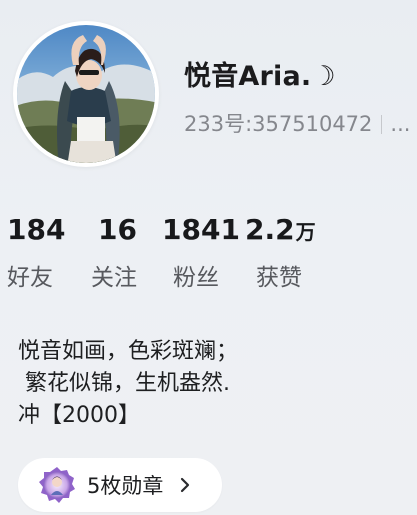 The width and height of the screenshot is (417, 515). Describe the element at coordinates (117, 229) in the screenshot. I see `stat-value: 16` at that location.